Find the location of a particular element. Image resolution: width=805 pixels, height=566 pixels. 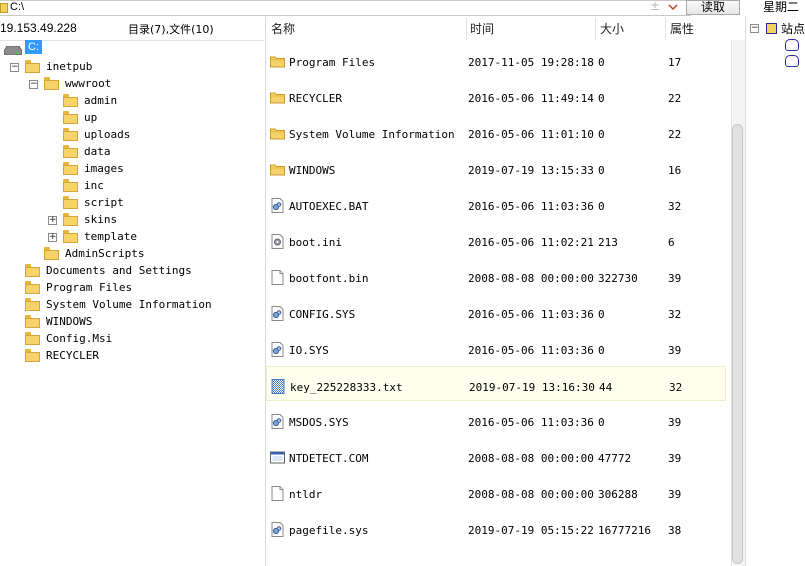

file-row: CONFIG.SYS 2016-05-06 11:03:36 0 32 is located at coordinates (496, 311).